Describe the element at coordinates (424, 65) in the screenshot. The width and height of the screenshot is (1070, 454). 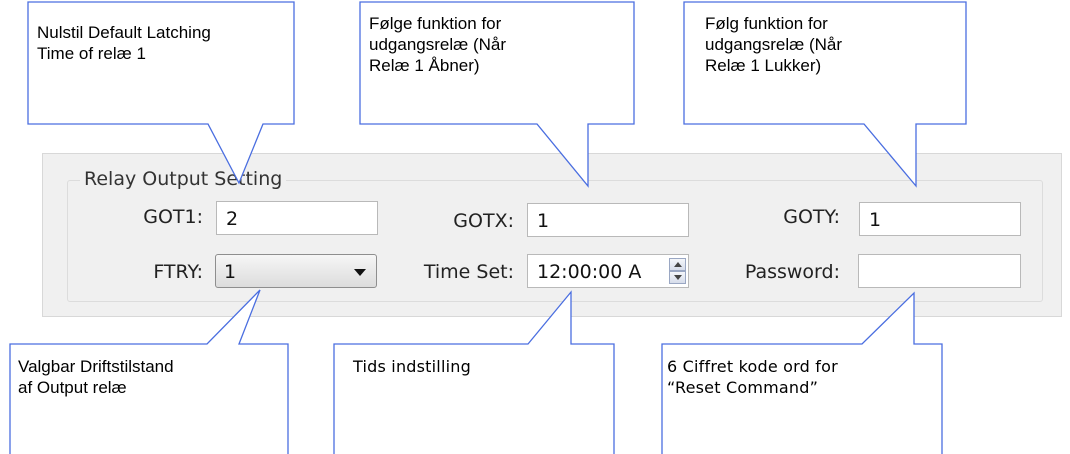
I see `callout-line: Relæ 1 Åbner)` at that location.